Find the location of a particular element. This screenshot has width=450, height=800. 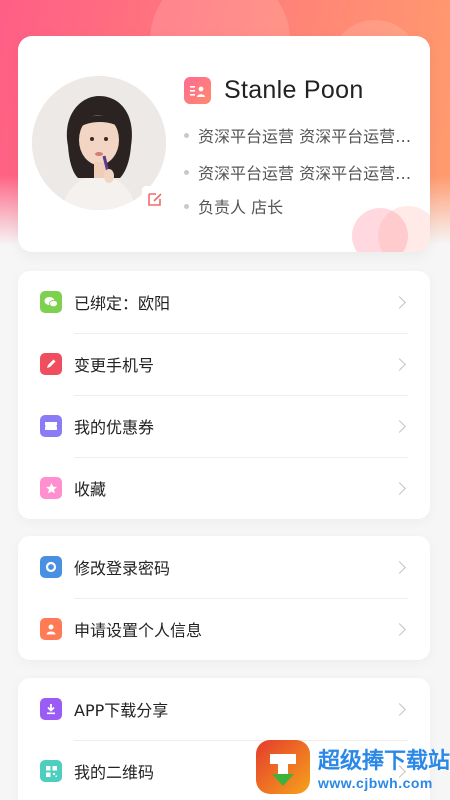

star-icon is located at coordinates (51, 488).